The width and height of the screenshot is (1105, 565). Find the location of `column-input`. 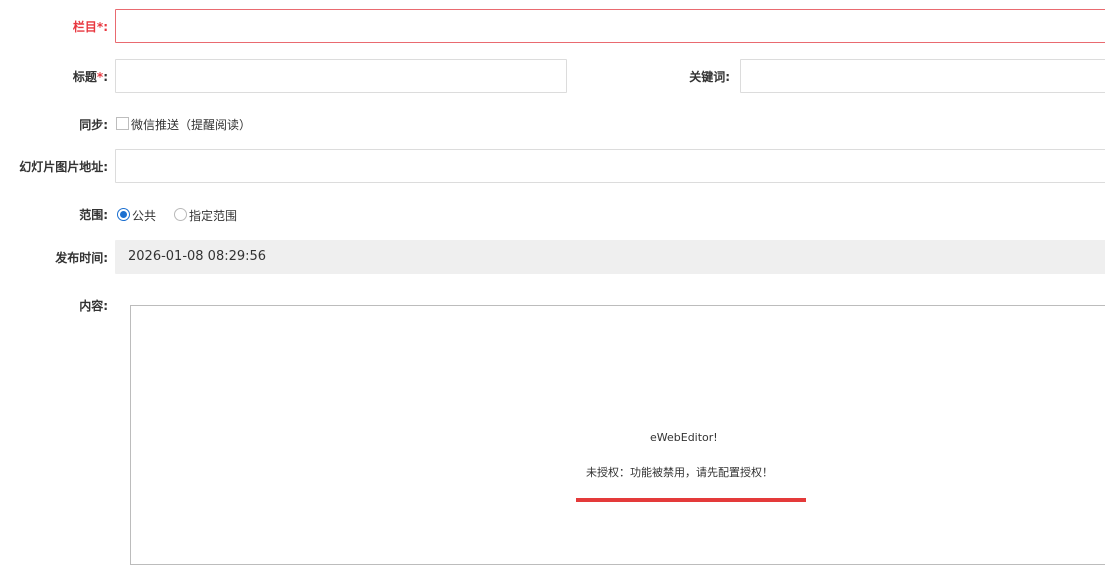

column-input is located at coordinates (610, 26).